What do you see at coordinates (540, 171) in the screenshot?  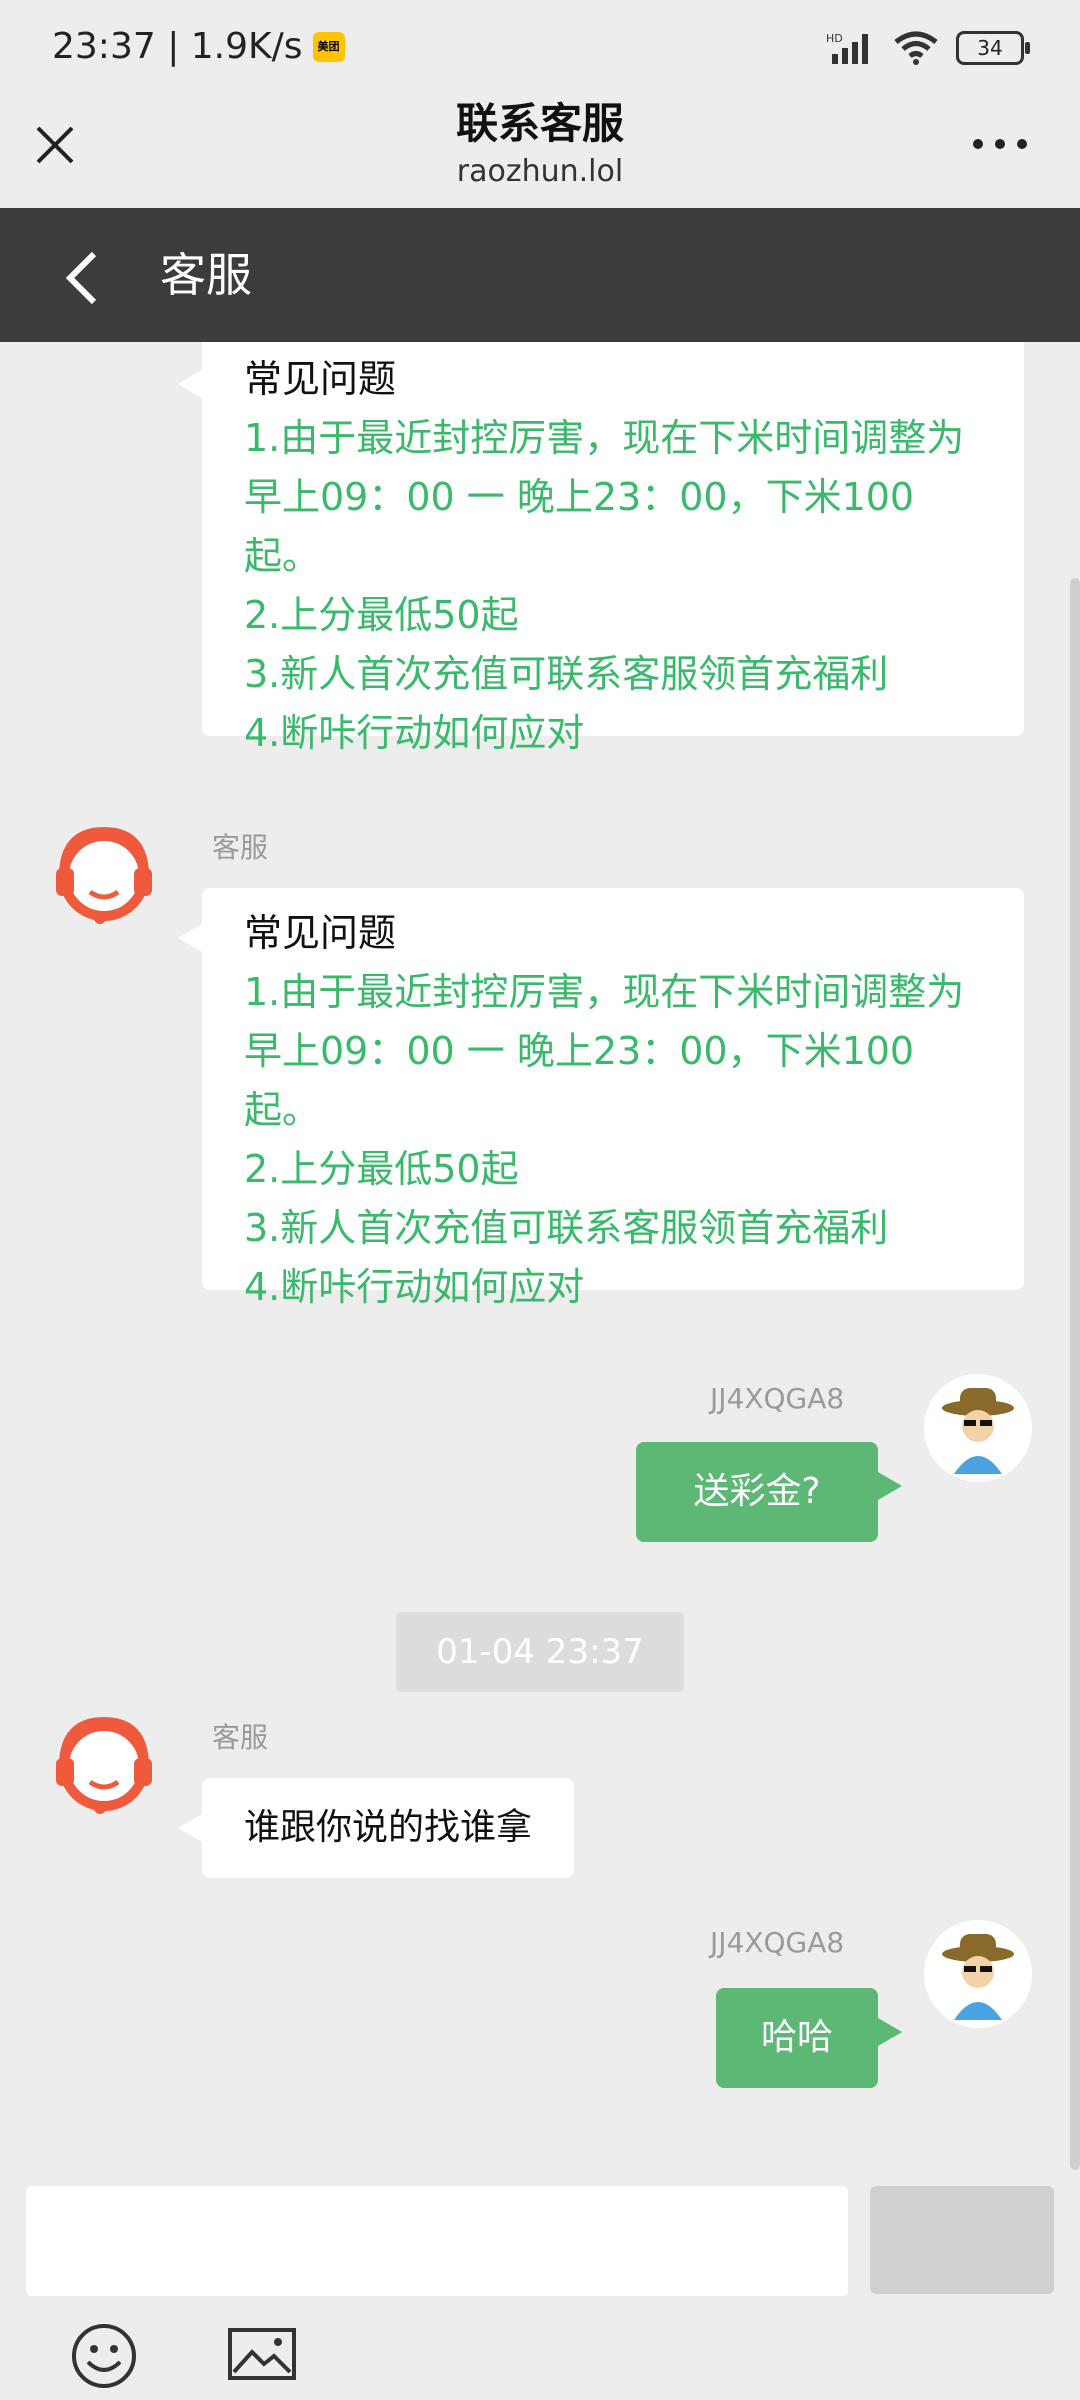 I see `page-domain: raozhun.lol` at bounding box center [540, 171].